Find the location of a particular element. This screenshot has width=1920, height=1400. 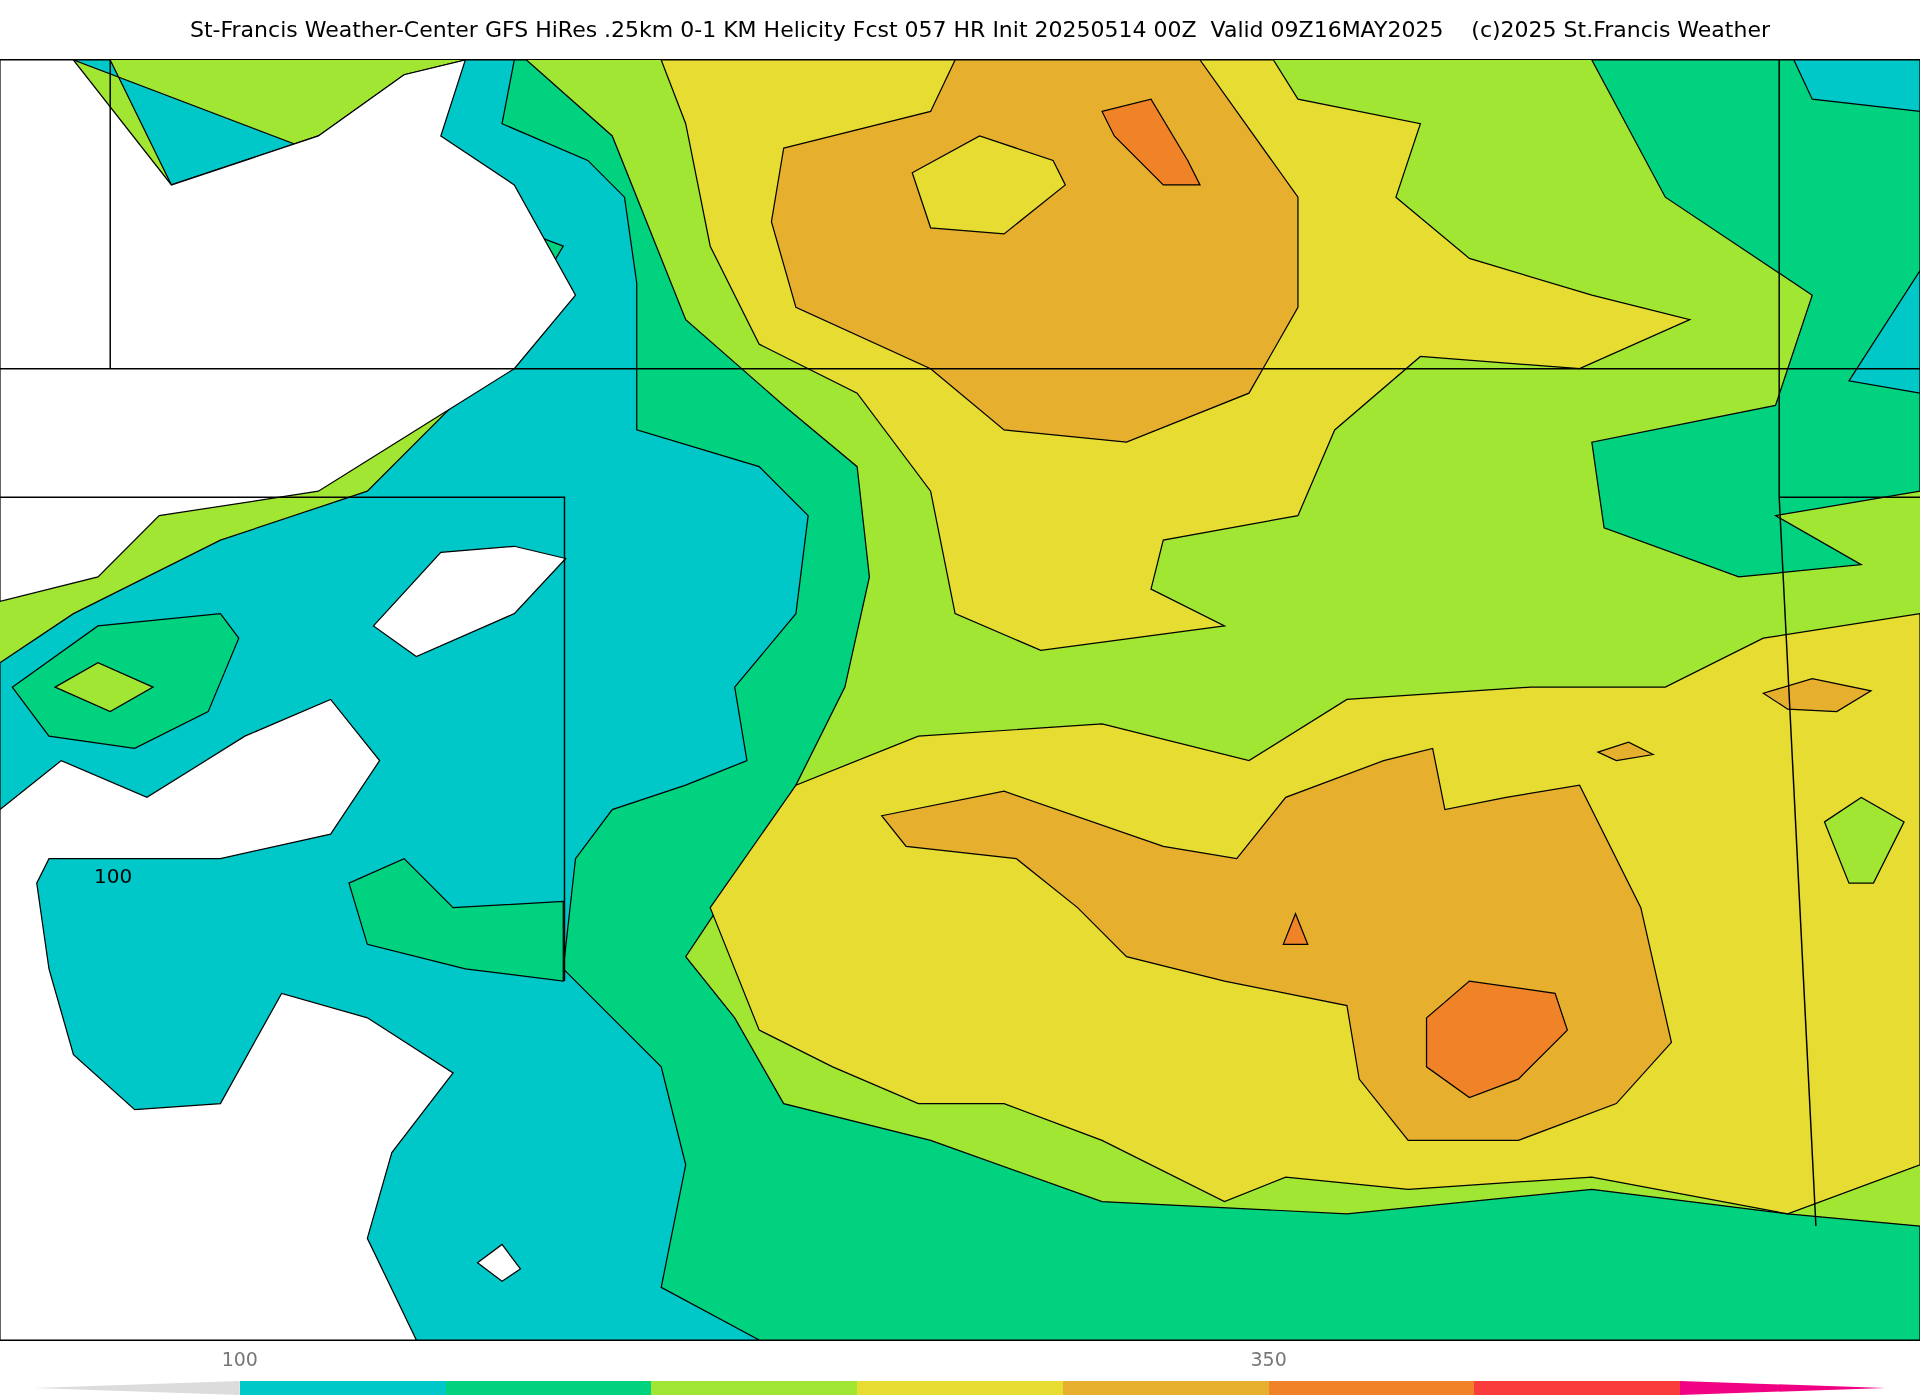

contour-label: 100 is located at coordinates (113, 876).